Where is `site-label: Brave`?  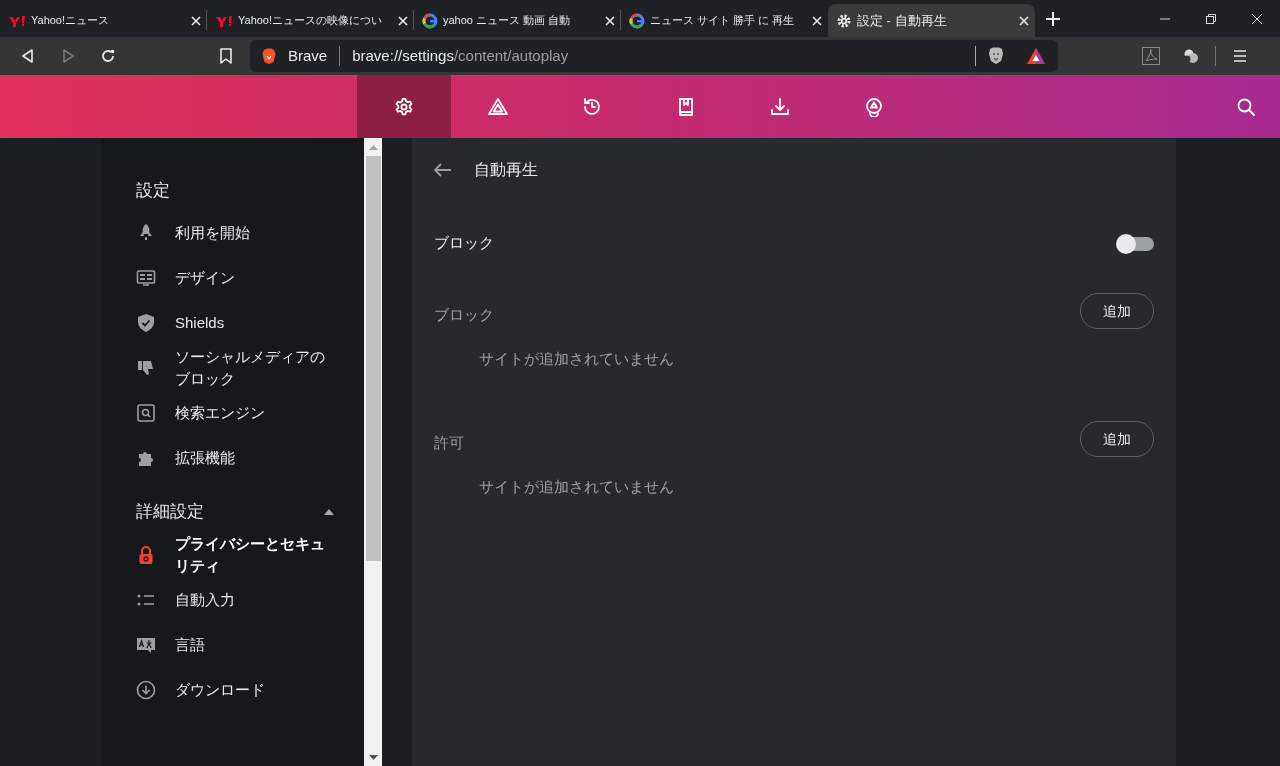 site-label: Brave is located at coordinates (308, 55).